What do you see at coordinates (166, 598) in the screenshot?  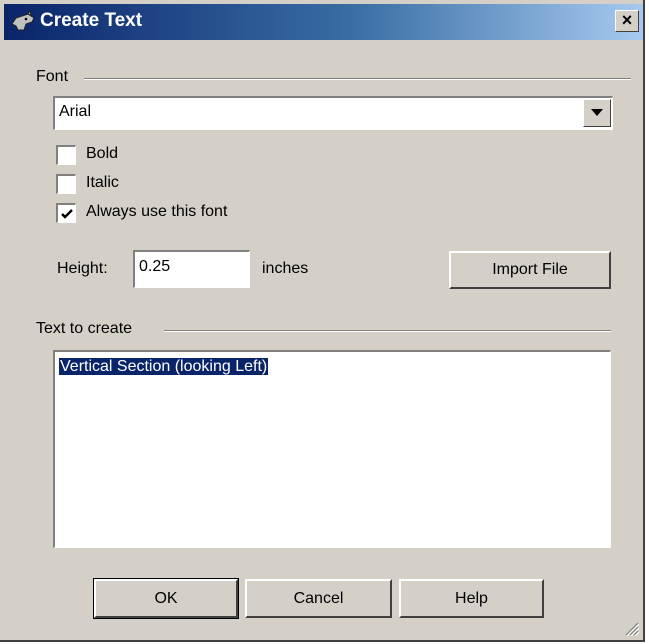 I see `ok-button: OK` at bounding box center [166, 598].